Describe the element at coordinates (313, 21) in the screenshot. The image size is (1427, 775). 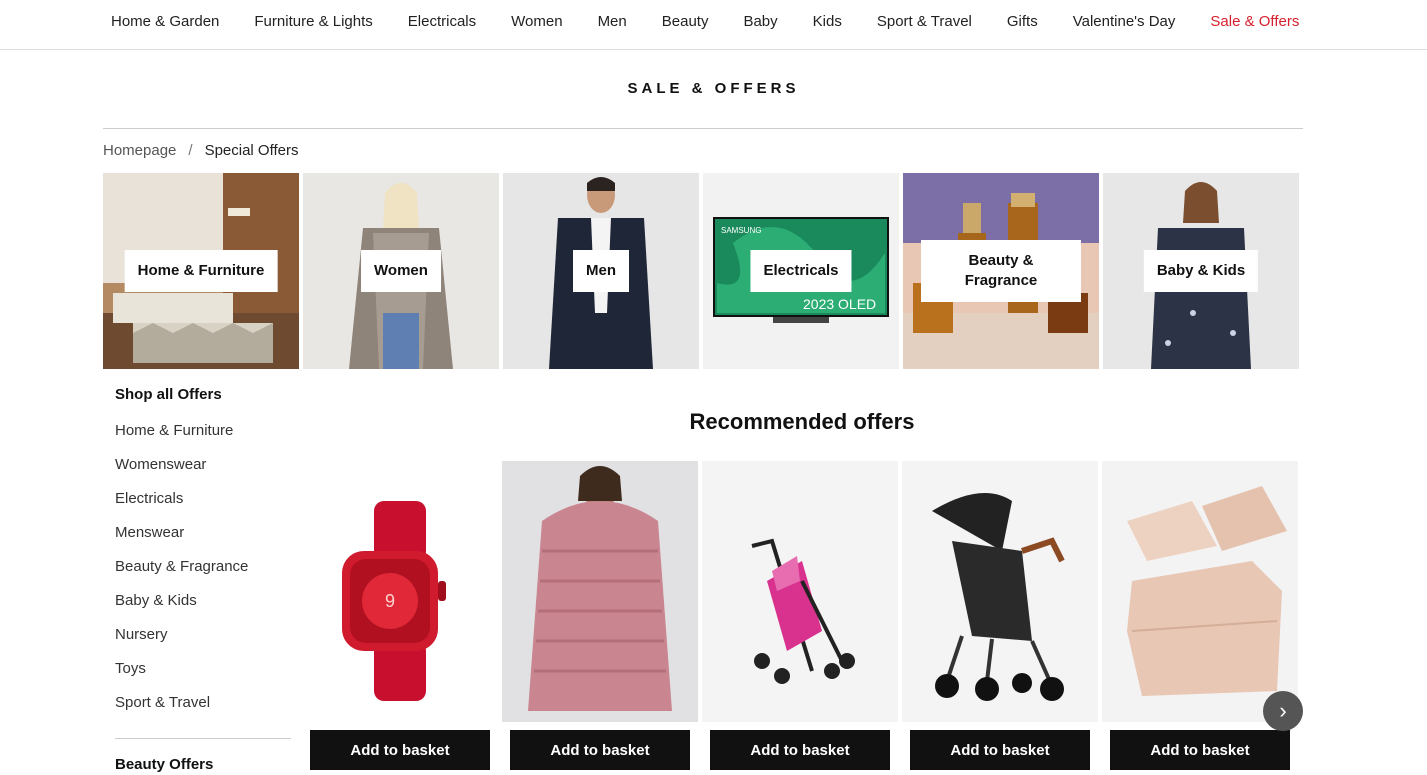
I see `nav-furniture-lights: Furniture & Lights` at that location.